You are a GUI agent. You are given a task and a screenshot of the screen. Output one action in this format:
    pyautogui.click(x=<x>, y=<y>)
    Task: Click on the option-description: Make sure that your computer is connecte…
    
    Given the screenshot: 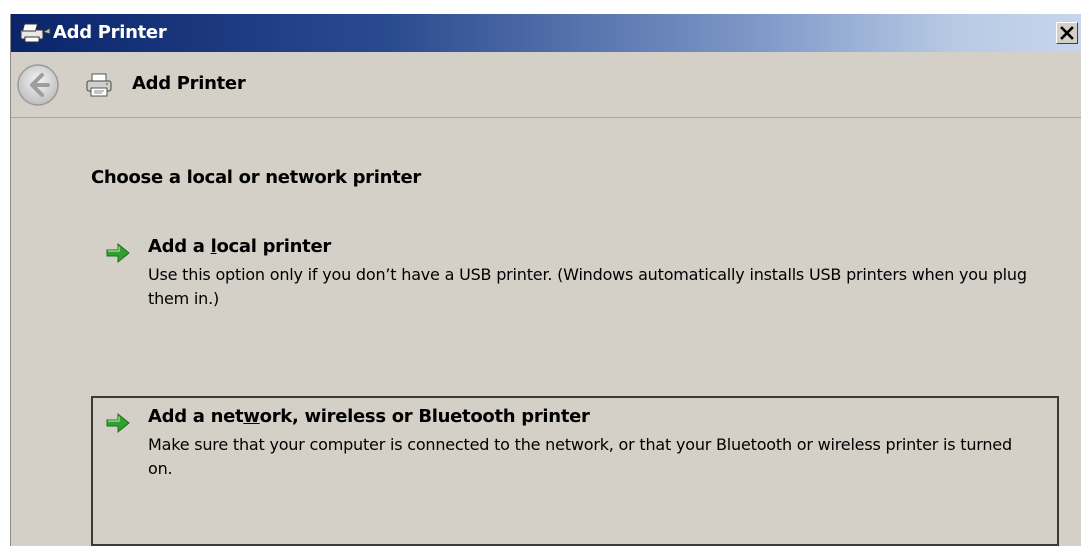 What is the action you would take?
    pyautogui.click(x=580, y=456)
    